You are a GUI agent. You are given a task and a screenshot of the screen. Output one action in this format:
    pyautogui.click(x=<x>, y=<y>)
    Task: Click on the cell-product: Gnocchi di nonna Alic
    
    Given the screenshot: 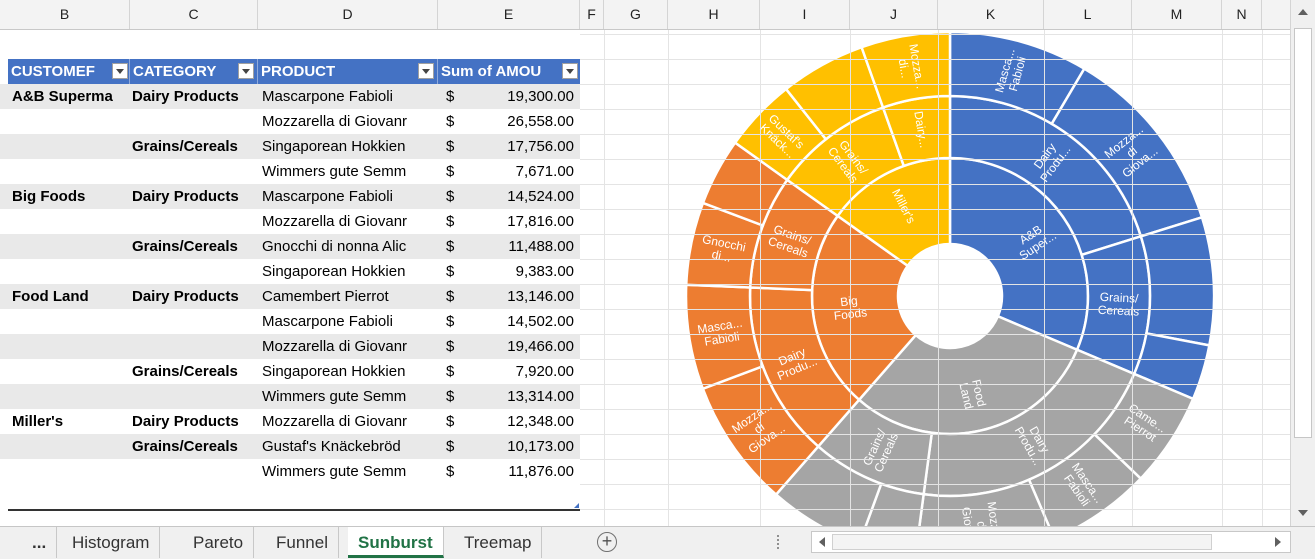 What is the action you would take?
    pyautogui.click(x=351, y=246)
    